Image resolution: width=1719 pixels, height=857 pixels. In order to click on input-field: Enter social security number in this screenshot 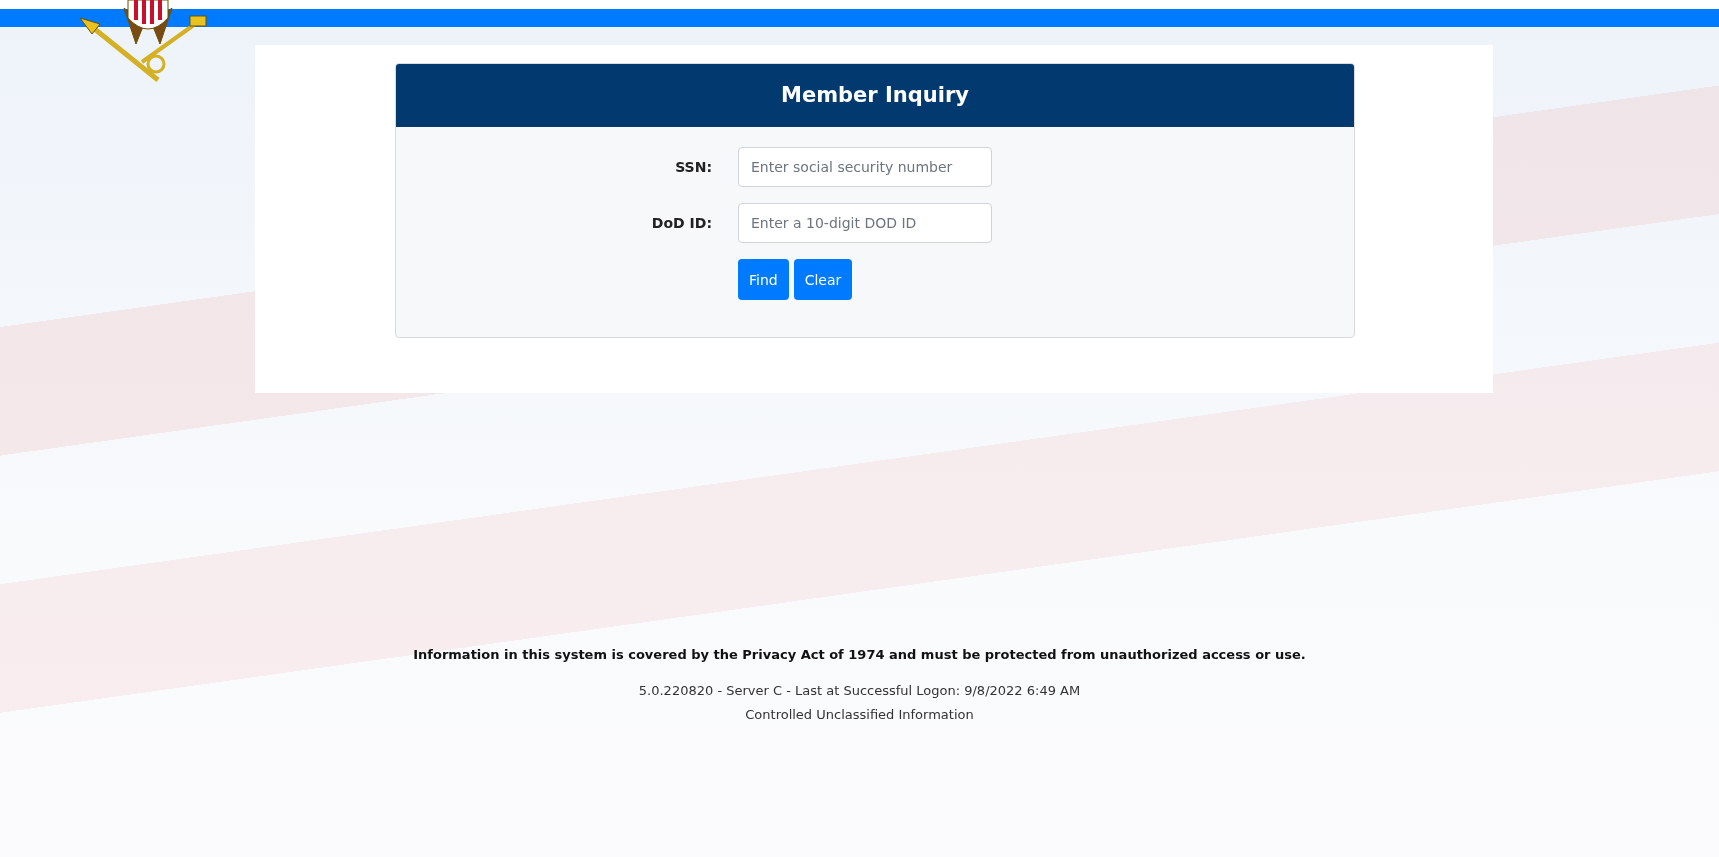, I will do `click(865, 167)`.